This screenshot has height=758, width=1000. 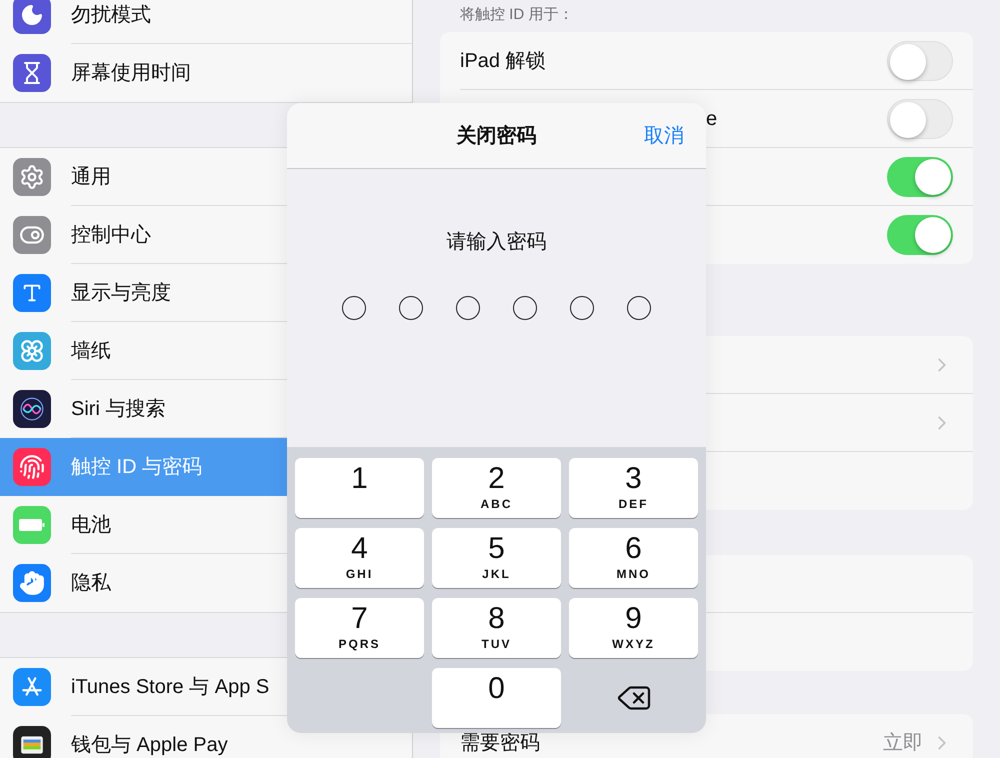 What do you see at coordinates (32, 293) in the screenshot?
I see `text-size-icon` at bounding box center [32, 293].